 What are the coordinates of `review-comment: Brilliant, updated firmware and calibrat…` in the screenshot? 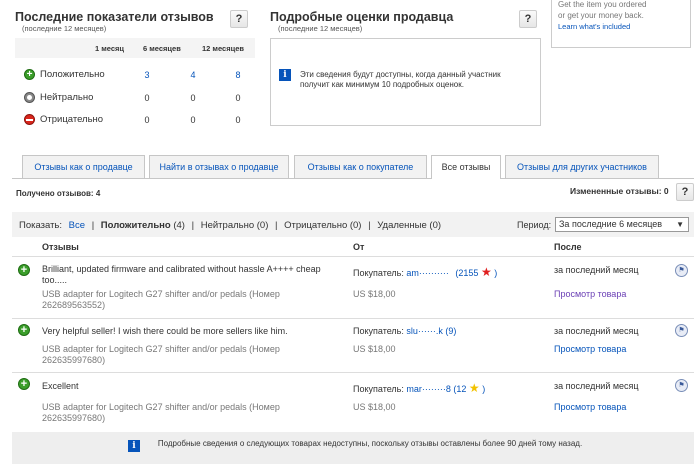 It's located at (181, 274).